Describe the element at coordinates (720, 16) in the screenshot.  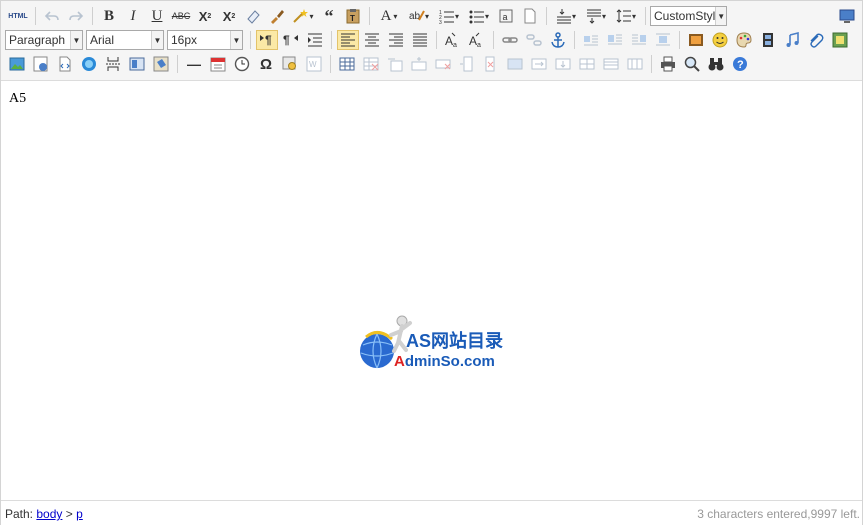
I see `chevron-down-icon: ▼` at that location.